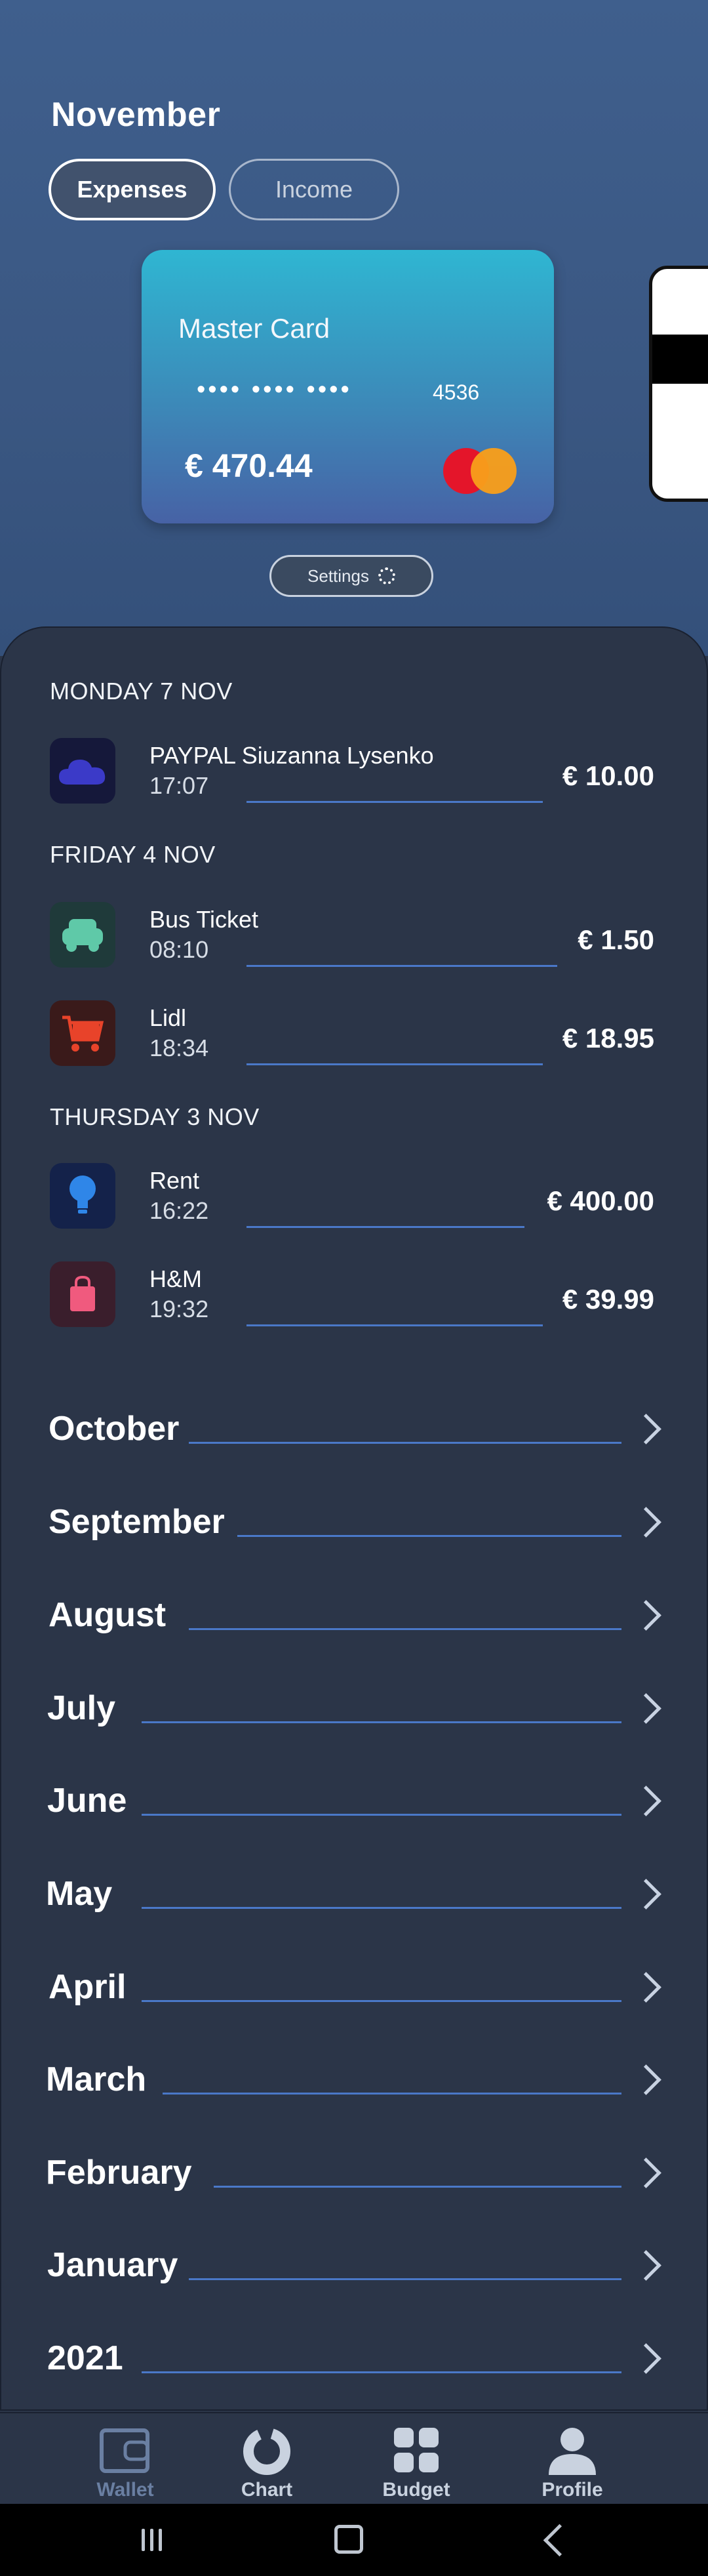  What do you see at coordinates (354, 1300) in the screenshot?
I see `transaction-row: H&M 19:32 € 39.99` at bounding box center [354, 1300].